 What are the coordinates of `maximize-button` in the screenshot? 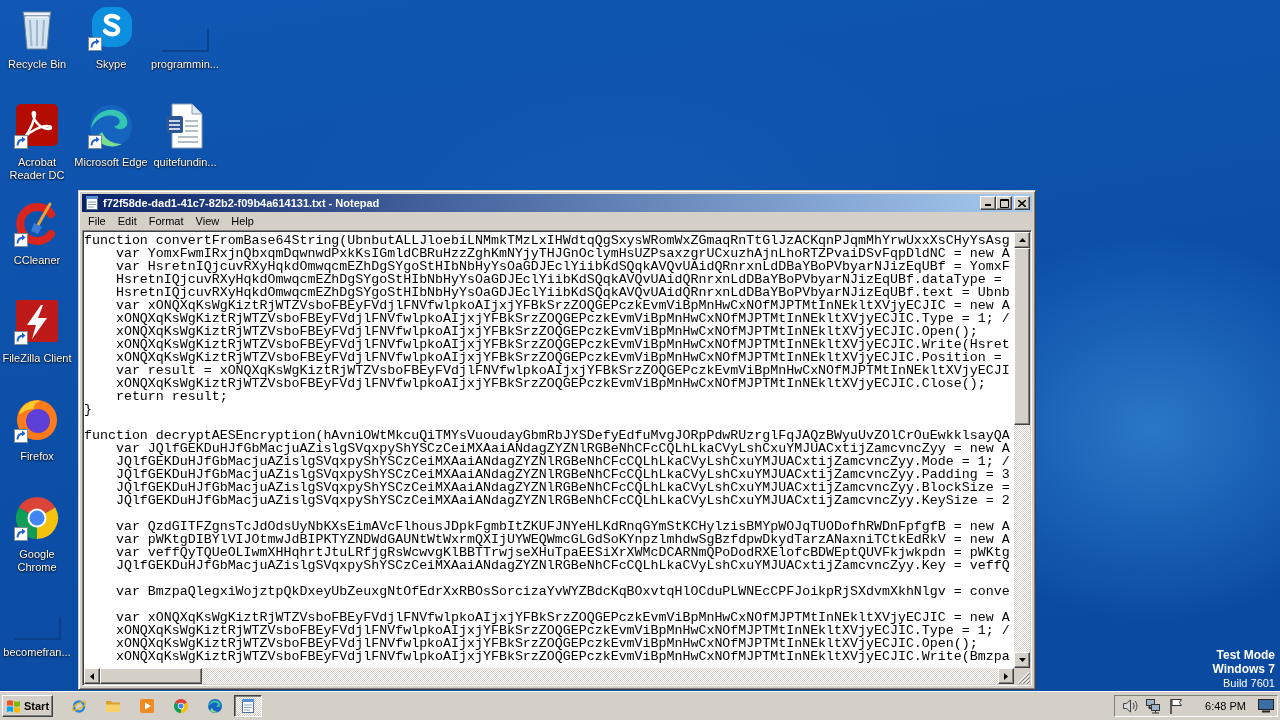 It's located at (1004, 203).